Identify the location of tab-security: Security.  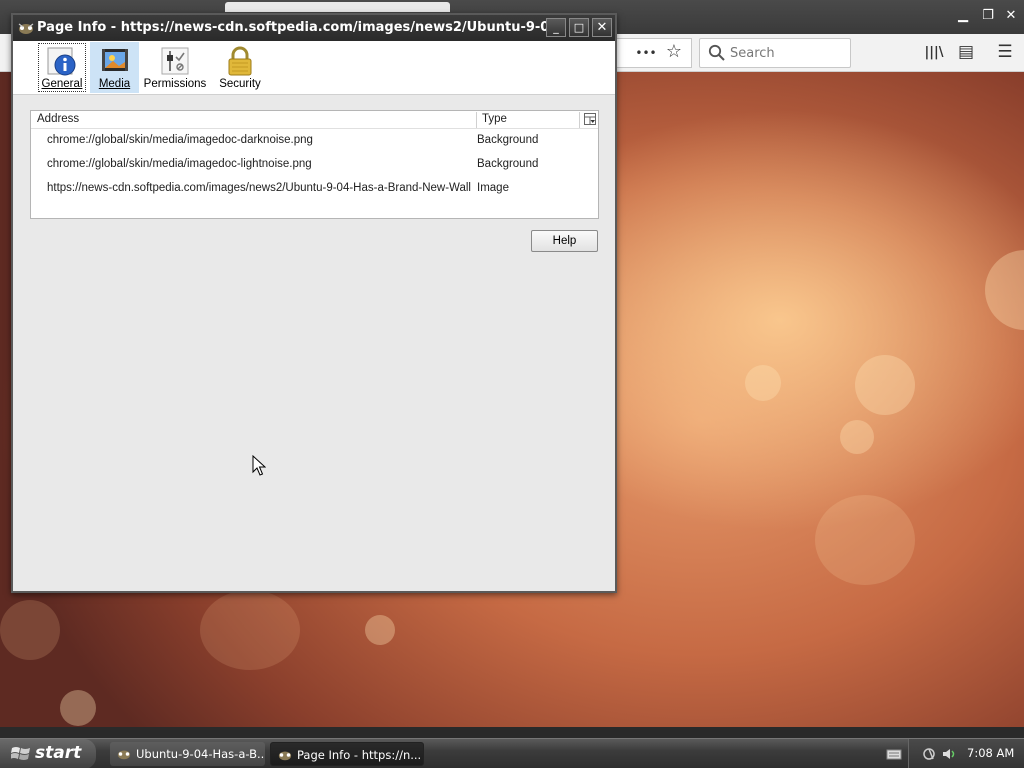
(240, 67).